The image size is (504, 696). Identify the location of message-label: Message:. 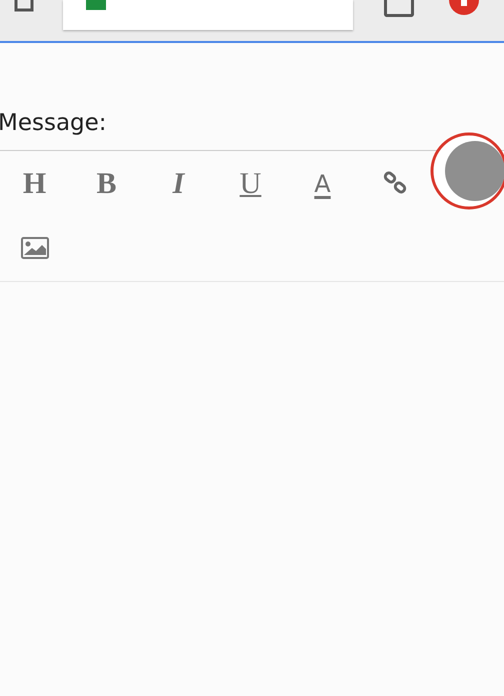
(54, 123).